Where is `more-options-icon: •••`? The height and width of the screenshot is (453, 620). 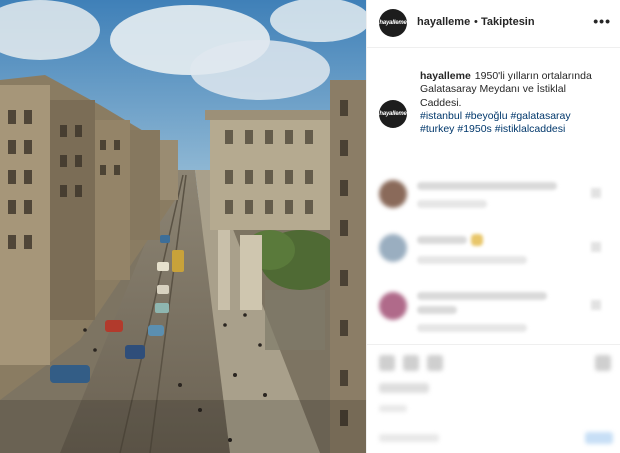
more-options-icon: ••• is located at coordinates (602, 21).